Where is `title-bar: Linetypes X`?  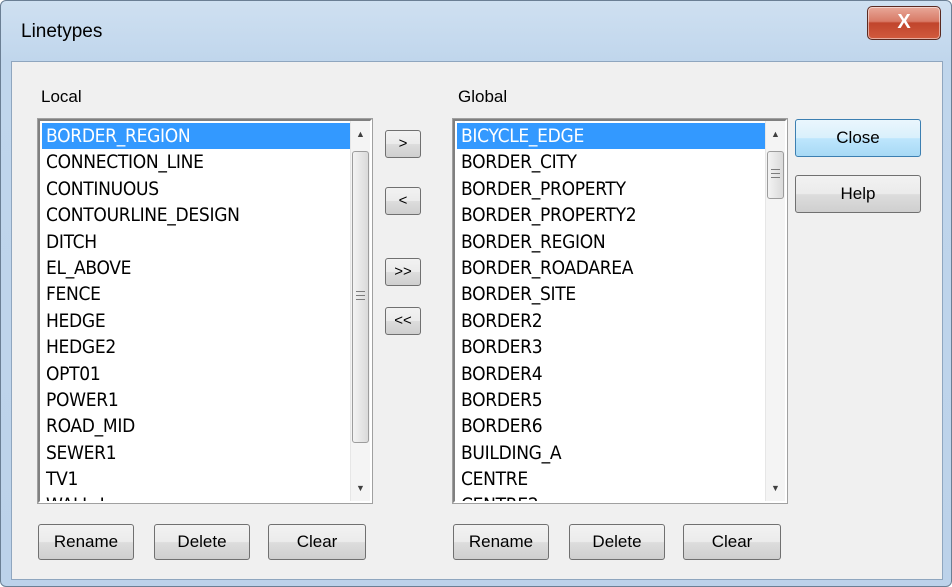
title-bar: Linetypes X is located at coordinates (476, 31).